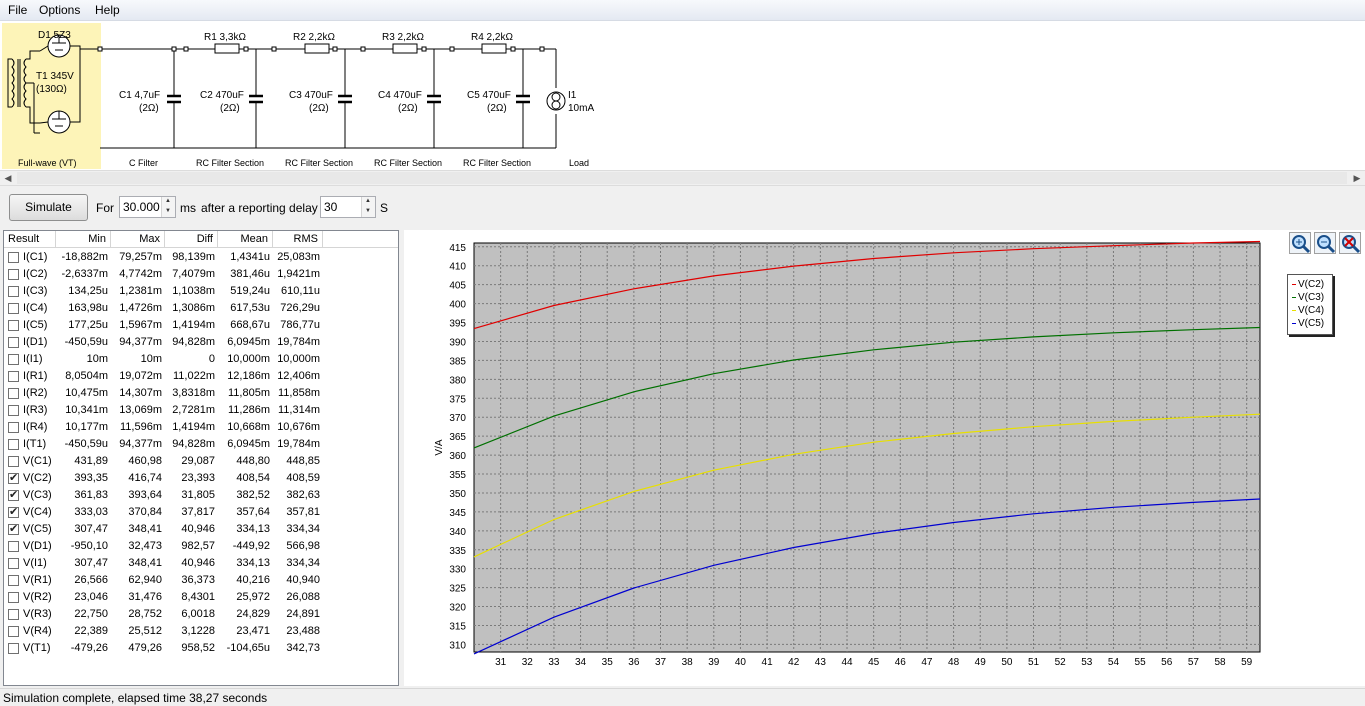 The height and width of the screenshot is (706, 1365). Describe the element at coordinates (201, 410) in the screenshot. I see `table-row: I(R3) 10,341m 13,069m 2,7281m 11,286m 11,314m` at that location.